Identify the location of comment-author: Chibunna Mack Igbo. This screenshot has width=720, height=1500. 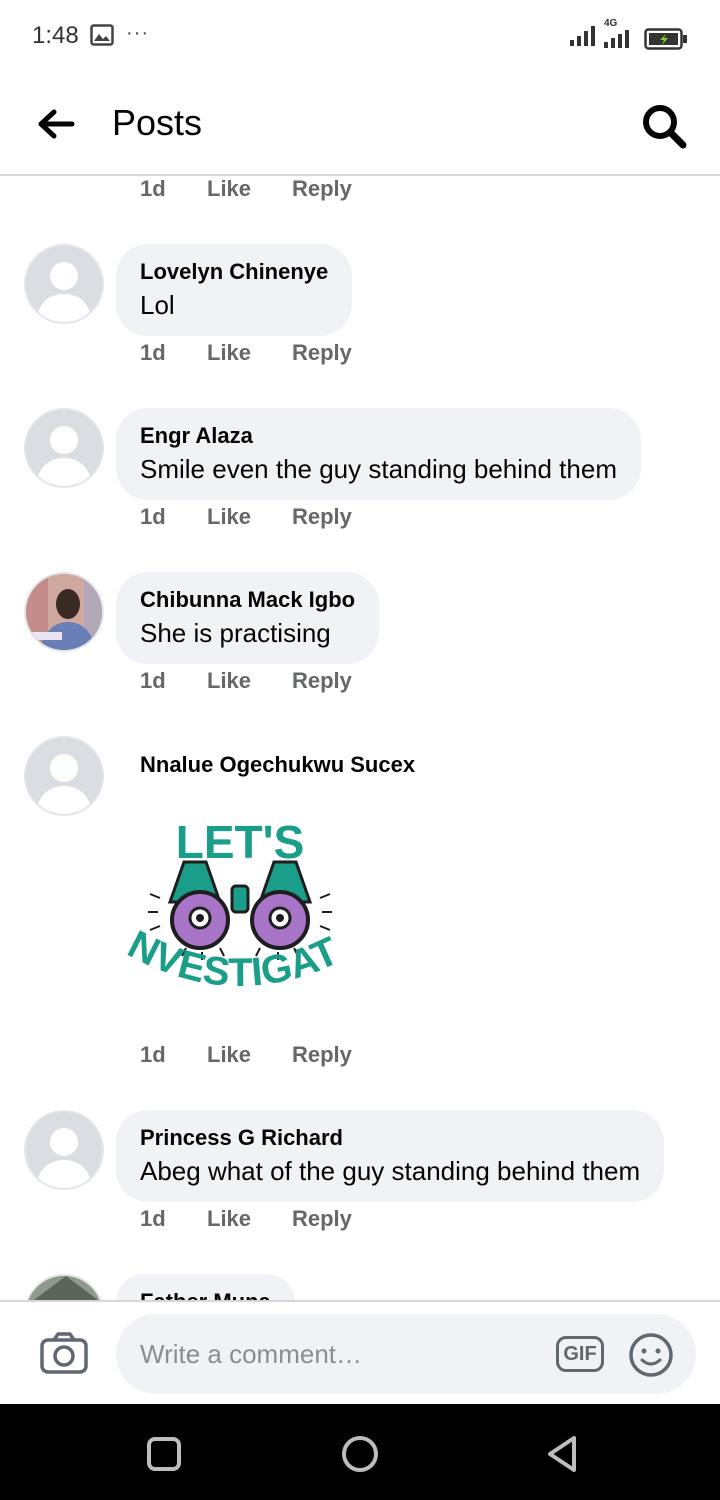
(247, 600).